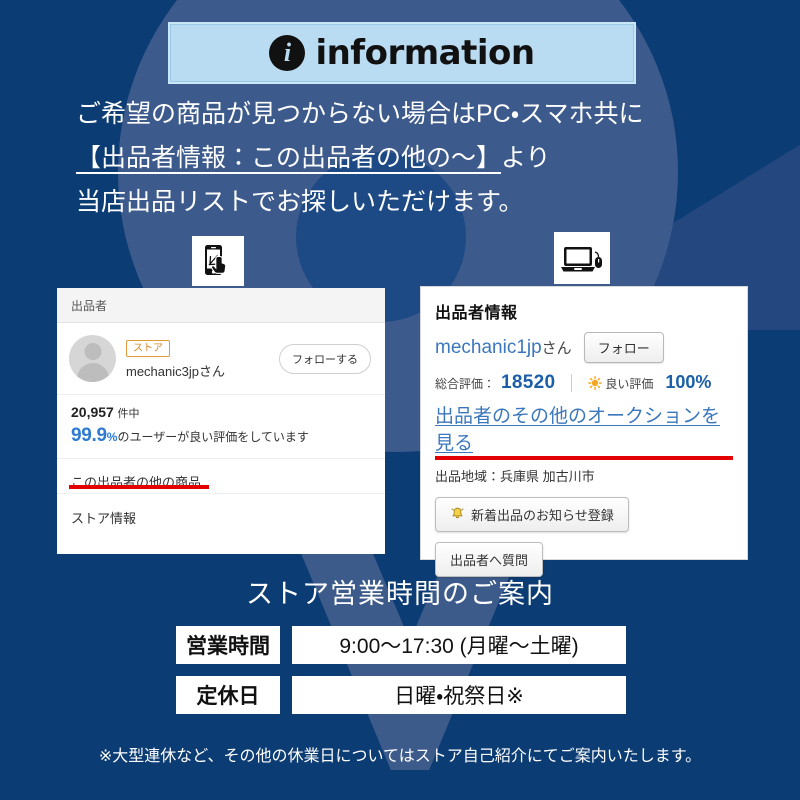  What do you see at coordinates (221, 412) in the screenshot?
I see `mobile-rating-count-row: 20,957 件中` at bounding box center [221, 412].